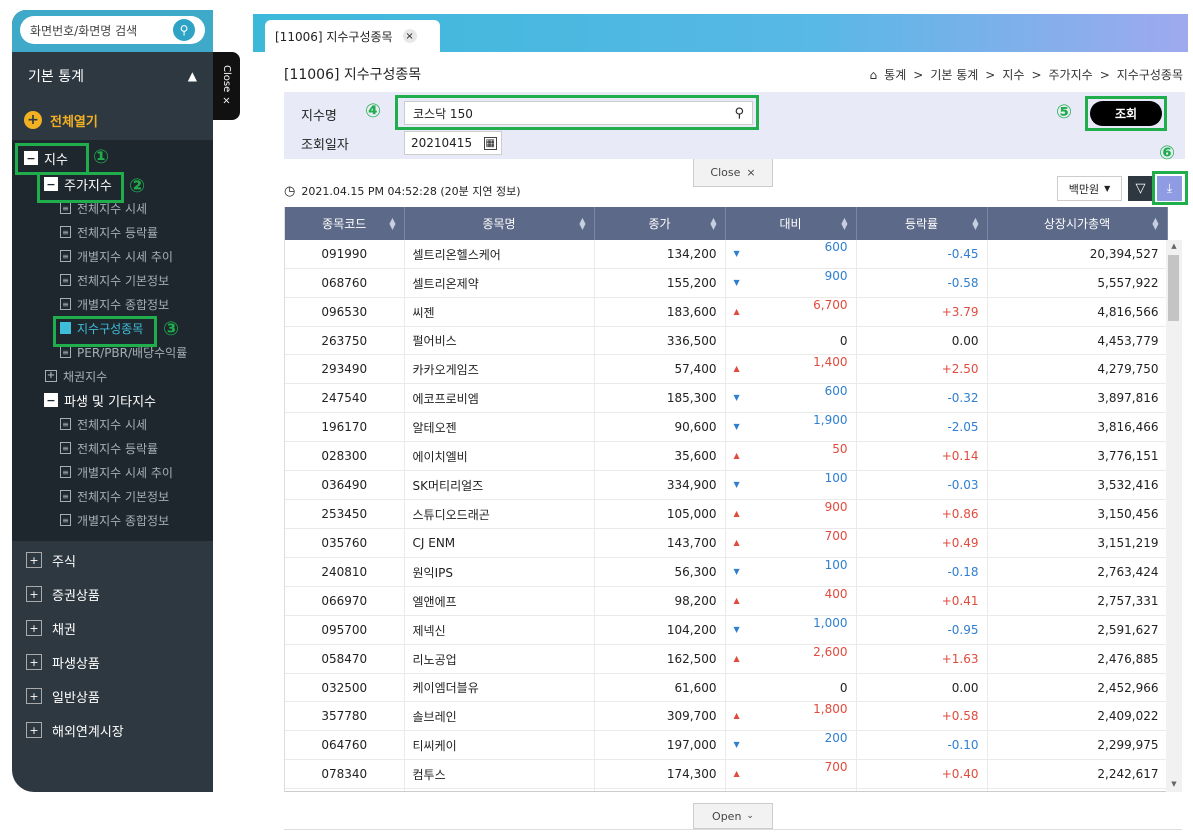  Describe the element at coordinates (733, 173) in the screenshot. I see `filter-close-button: Close ×` at that location.